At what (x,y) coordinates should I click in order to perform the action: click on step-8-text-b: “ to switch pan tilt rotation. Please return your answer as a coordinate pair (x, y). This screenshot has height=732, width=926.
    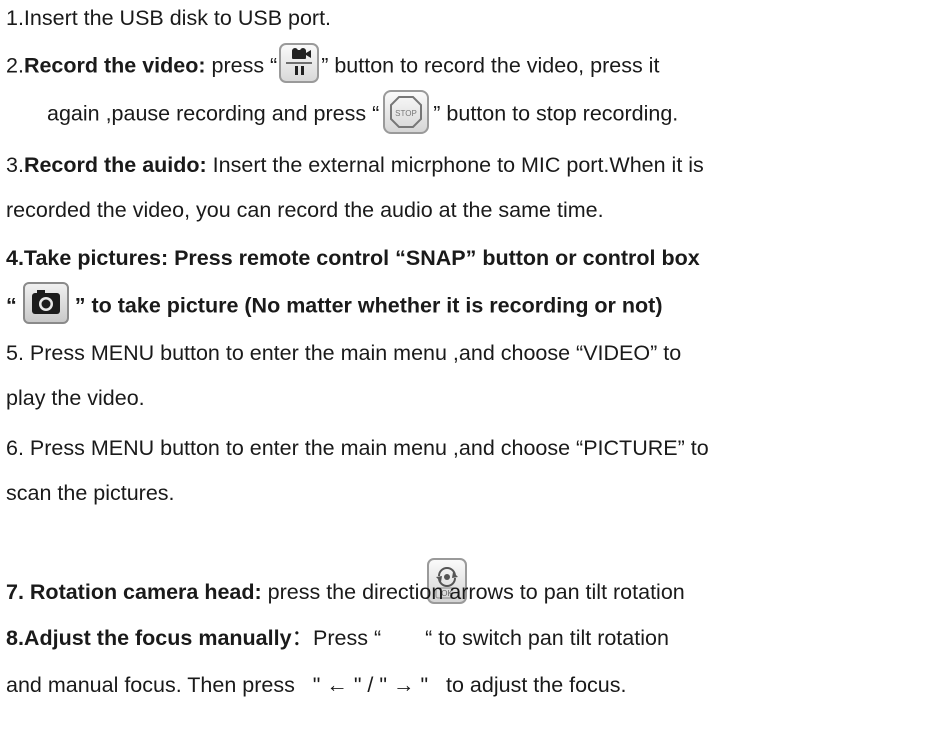
    Looking at the image, I should click on (547, 638).